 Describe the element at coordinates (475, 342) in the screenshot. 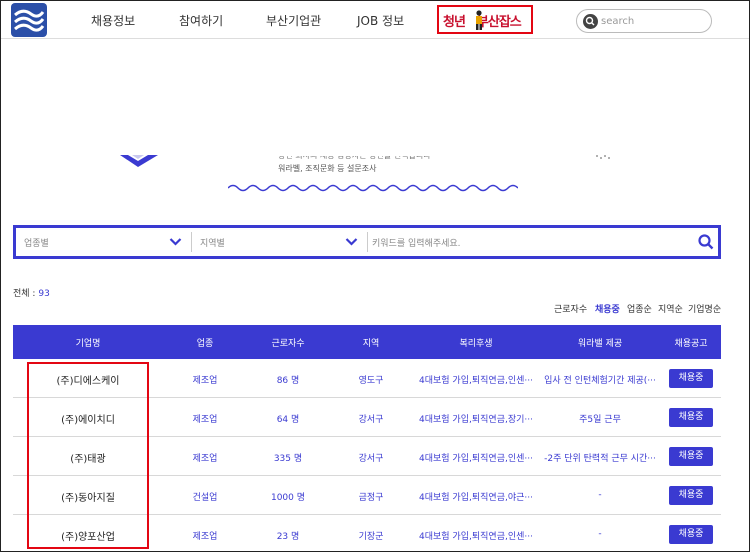

I see `col-header-welfare: 복리후생` at that location.